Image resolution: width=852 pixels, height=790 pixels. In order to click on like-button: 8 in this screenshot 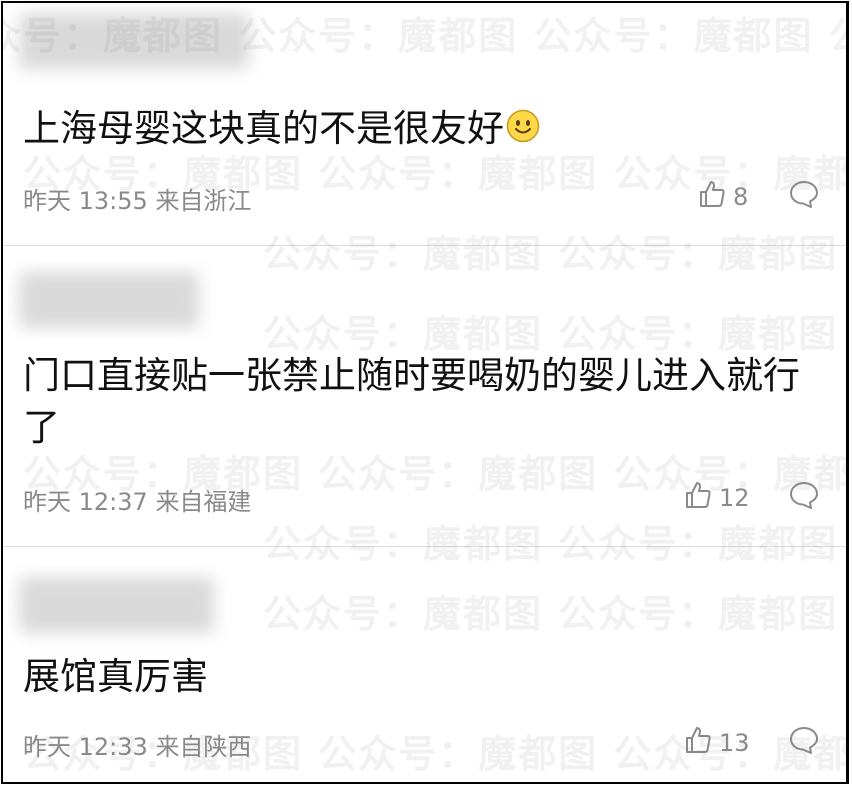, I will do `click(722, 197)`.